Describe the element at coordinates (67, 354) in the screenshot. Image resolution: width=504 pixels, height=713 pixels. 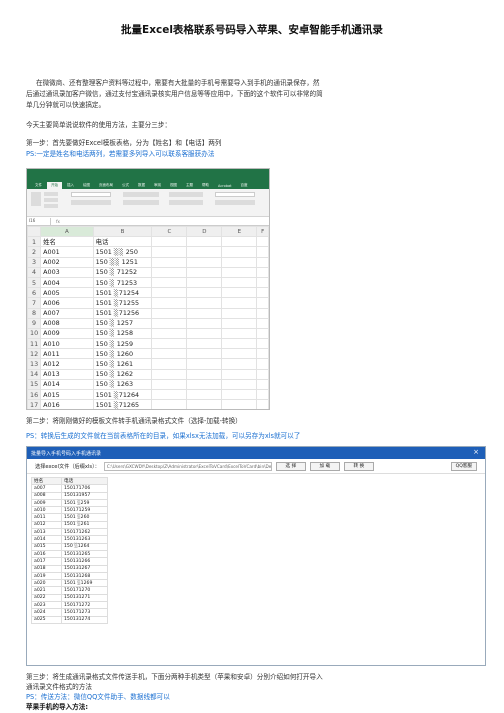
I see `cell-name: A011` at that location.